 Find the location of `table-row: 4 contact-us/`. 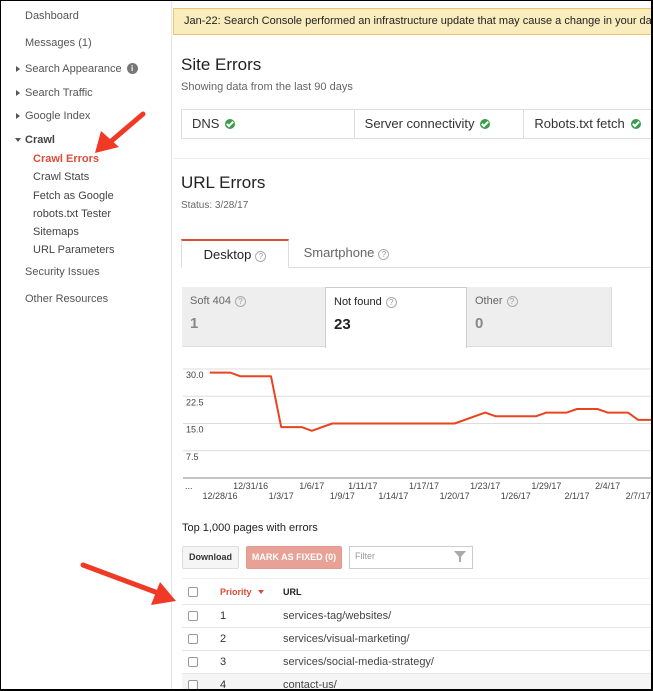

table-row: 4 contact-us/ is located at coordinates (416, 681).